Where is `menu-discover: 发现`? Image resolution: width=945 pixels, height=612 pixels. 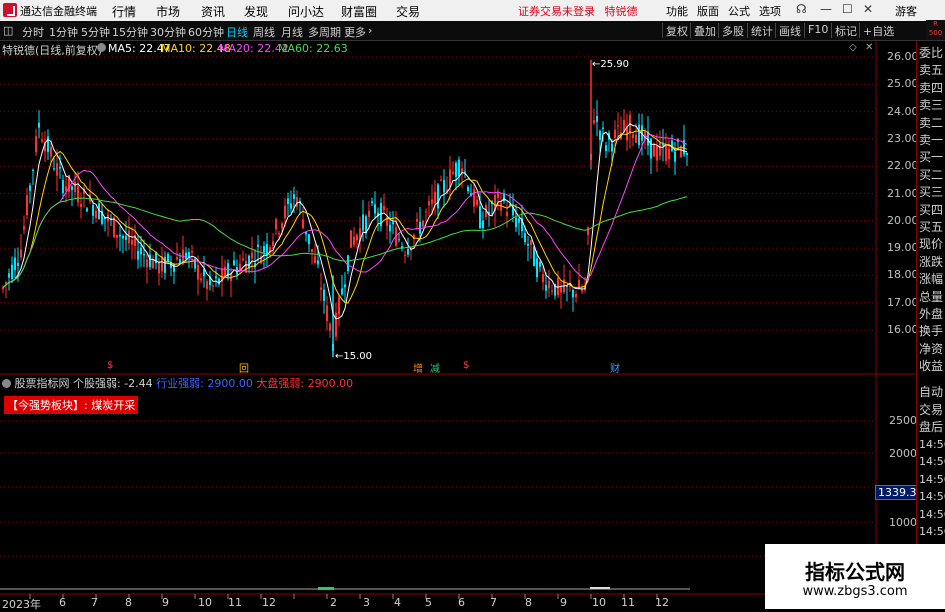 menu-discover: 发现 is located at coordinates (256, 11).